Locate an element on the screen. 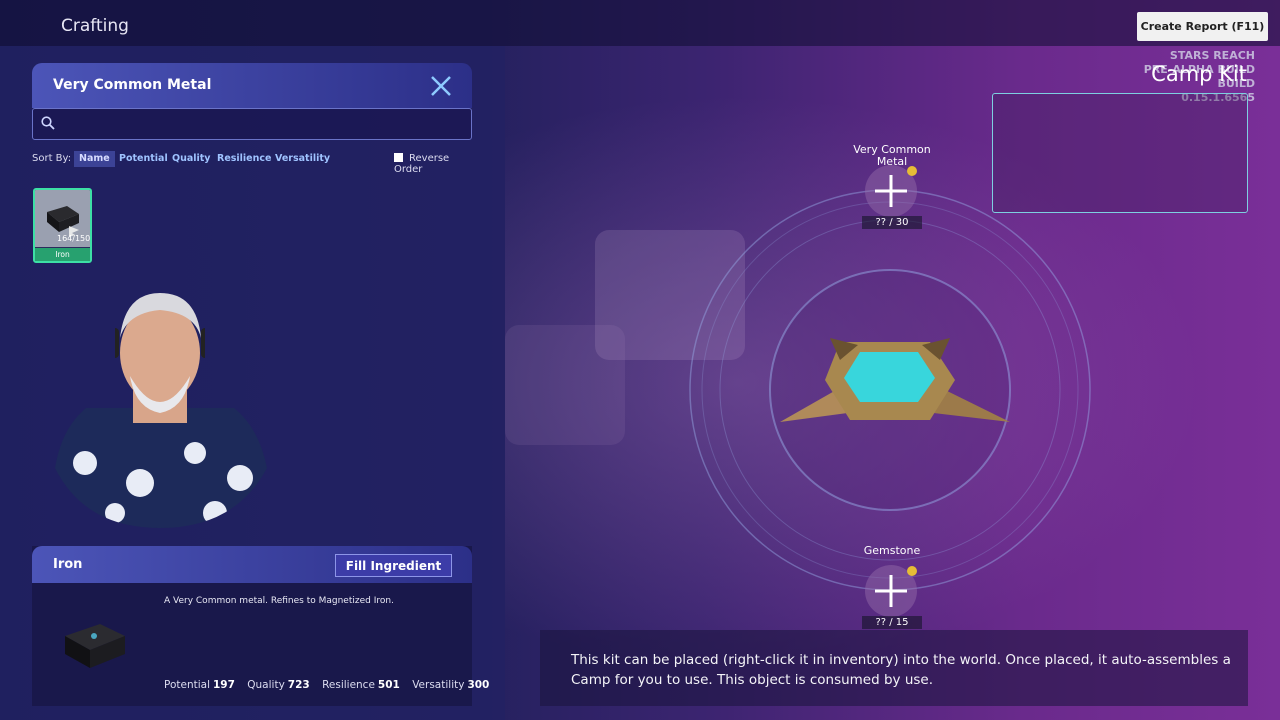  iron-ingot-large-icon is located at coordinates (95, 646).